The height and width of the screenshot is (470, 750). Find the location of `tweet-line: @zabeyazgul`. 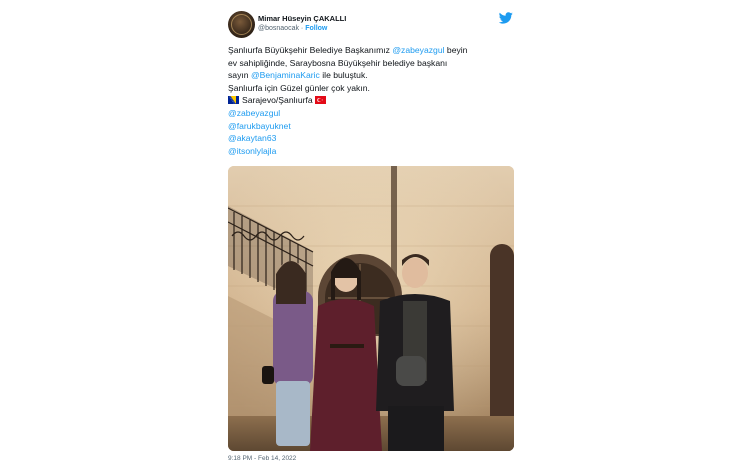

tweet-line: @zabeyazgul is located at coordinates (374, 113).